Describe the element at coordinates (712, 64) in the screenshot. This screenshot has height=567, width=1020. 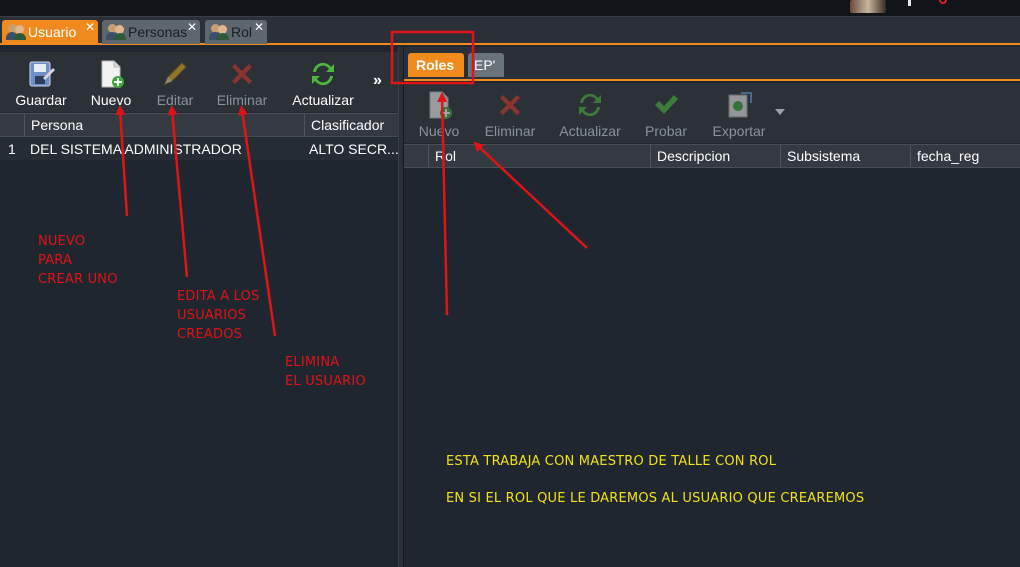
I see `detail-tab-strip: Roles EP'` at that location.